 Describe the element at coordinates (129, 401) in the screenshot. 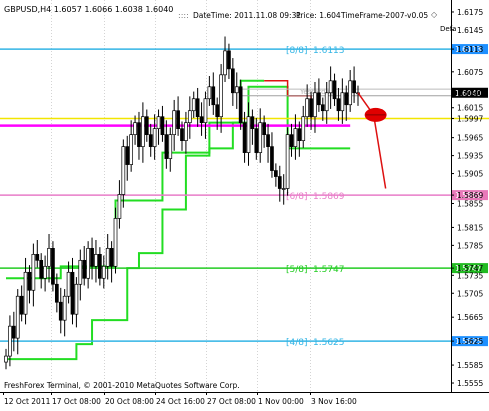

I see `x-tick-label: 20 Oct 08:00` at that location.